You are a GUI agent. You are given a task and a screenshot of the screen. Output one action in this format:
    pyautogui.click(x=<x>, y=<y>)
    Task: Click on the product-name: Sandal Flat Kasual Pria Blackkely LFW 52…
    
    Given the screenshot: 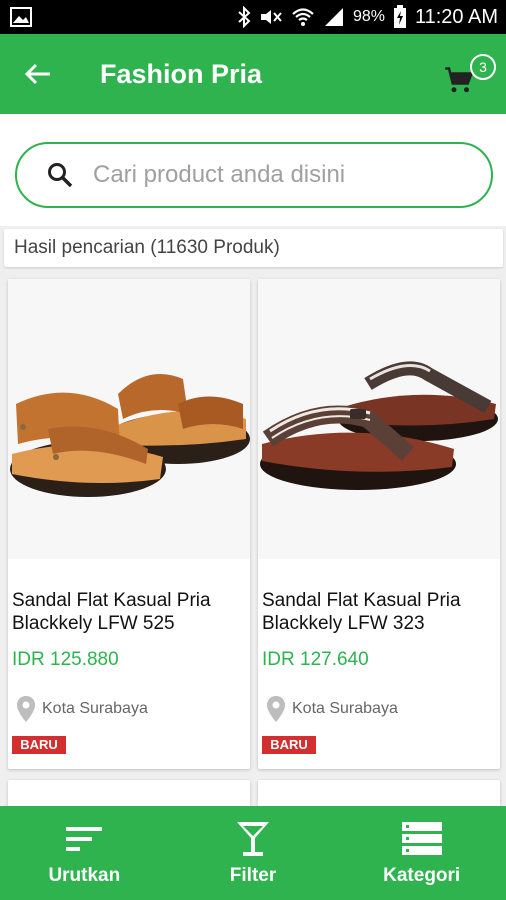 What is the action you would take?
    pyautogui.click(x=130, y=612)
    